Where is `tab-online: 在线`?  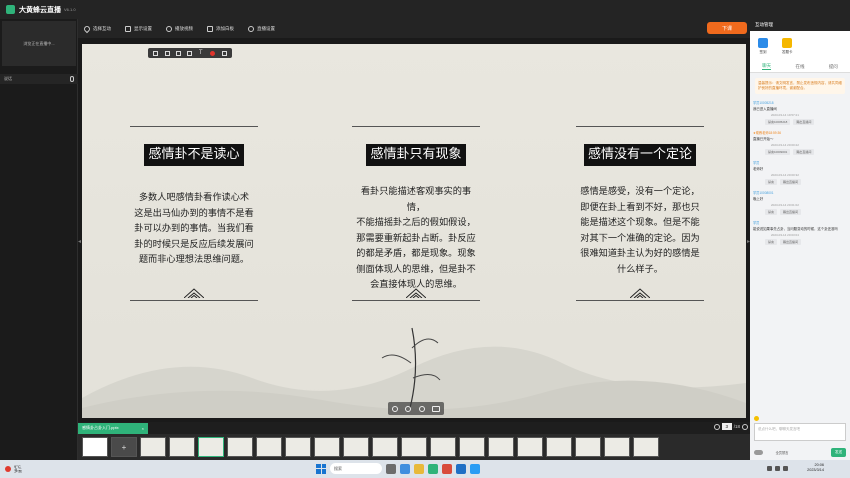
tab-online: 在线 is located at coordinates (799, 67).